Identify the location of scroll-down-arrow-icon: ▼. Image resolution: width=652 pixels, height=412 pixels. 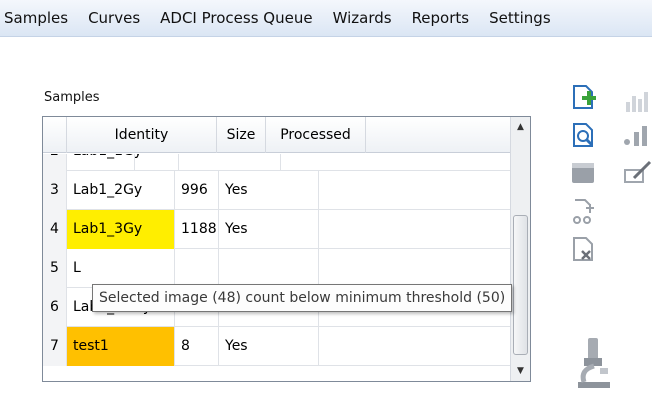
(520, 371).